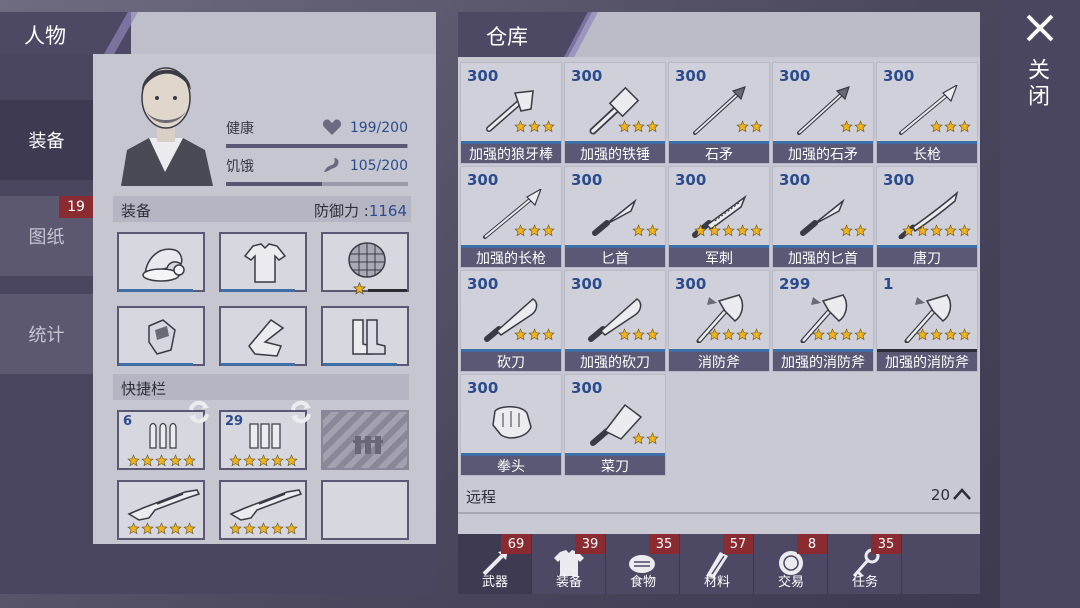 The height and width of the screenshot is (608, 1080). I want to click on tab-equipment: 装备, so click(46, 140).